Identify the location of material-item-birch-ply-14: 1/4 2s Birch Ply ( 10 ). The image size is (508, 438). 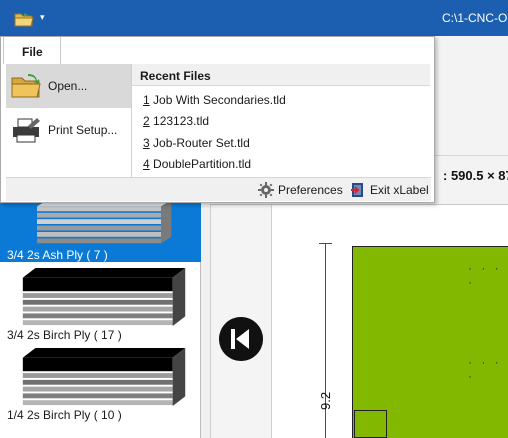
(100, 390).